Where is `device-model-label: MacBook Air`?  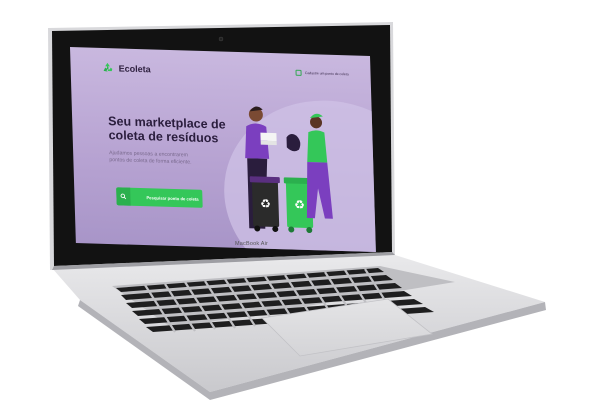 device-model-label: MacBook Air is located at coordinates (252, 244).